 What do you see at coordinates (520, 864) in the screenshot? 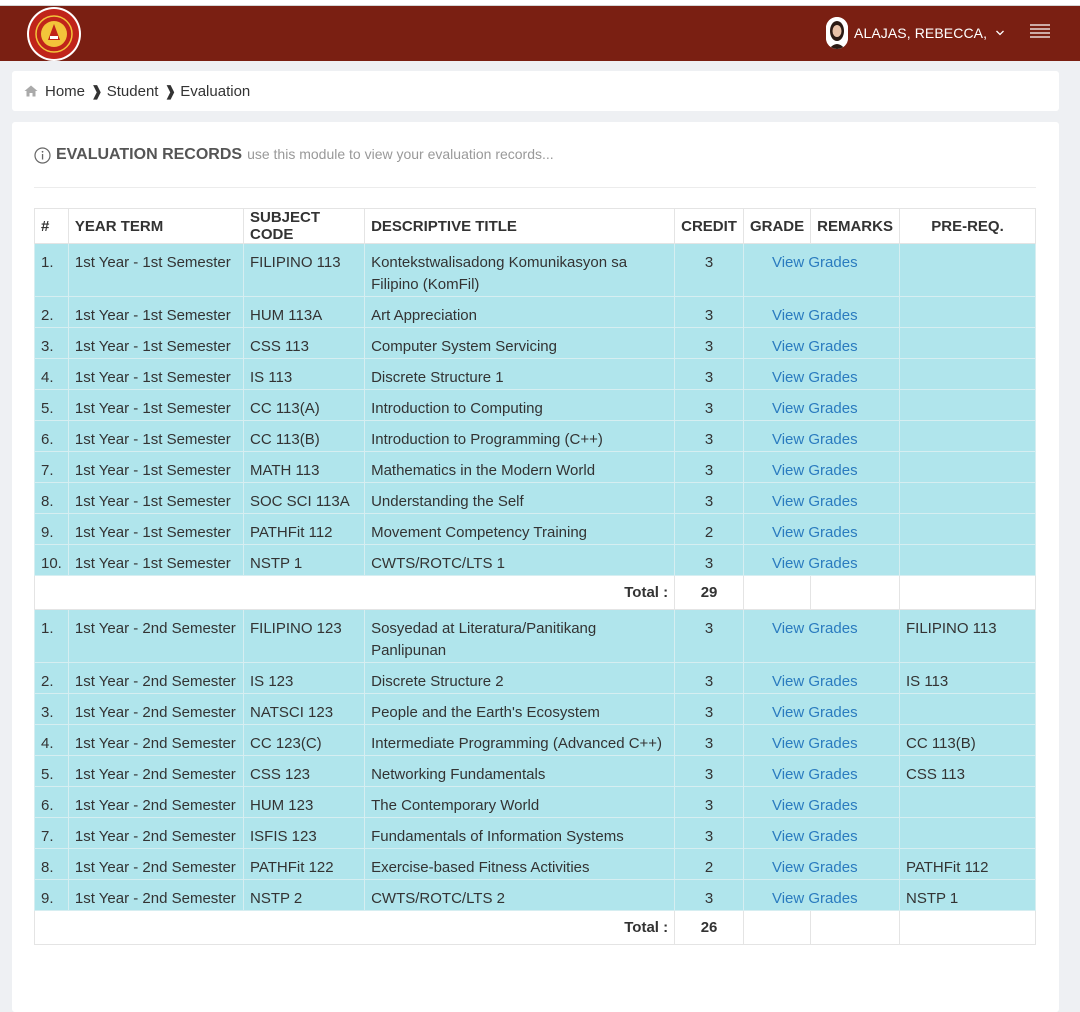
I see `descriptive-title-cell: Exercise-based Fitness Activities` at bounding box center [520, 864].